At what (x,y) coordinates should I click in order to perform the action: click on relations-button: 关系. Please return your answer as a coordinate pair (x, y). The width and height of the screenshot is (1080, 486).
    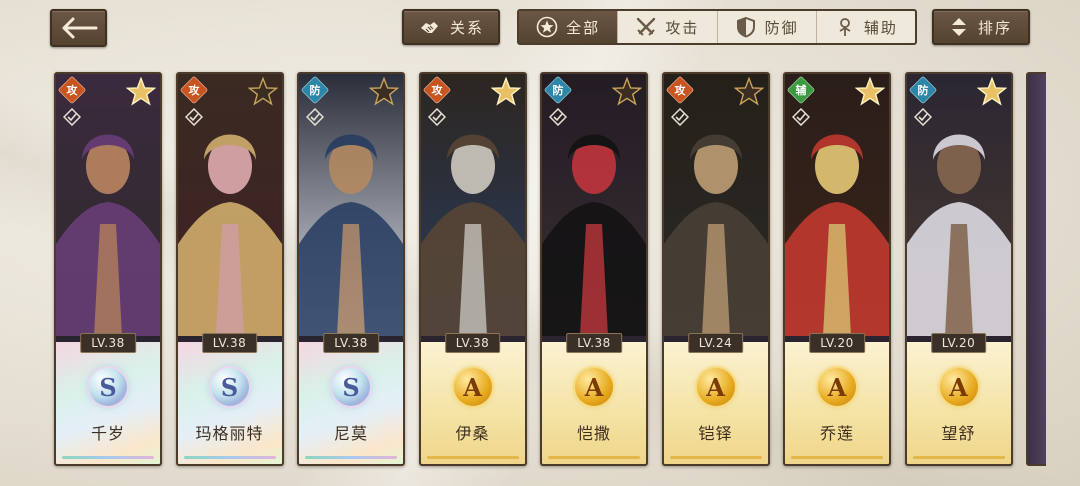
    Looking at the image, I should click on (451, 27).